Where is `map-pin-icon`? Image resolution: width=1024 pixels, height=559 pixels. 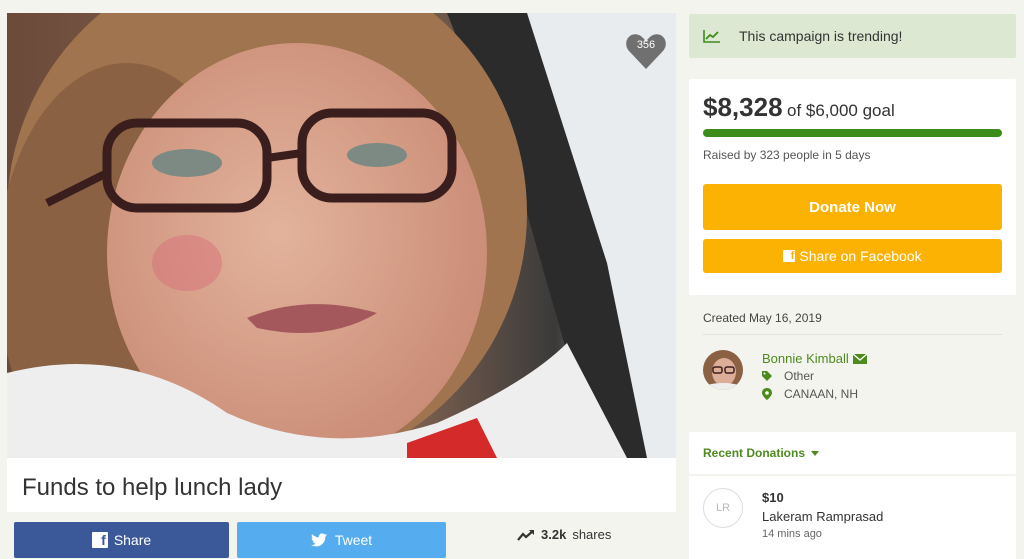
map-pin-icon is located at coordinates (767, 394).